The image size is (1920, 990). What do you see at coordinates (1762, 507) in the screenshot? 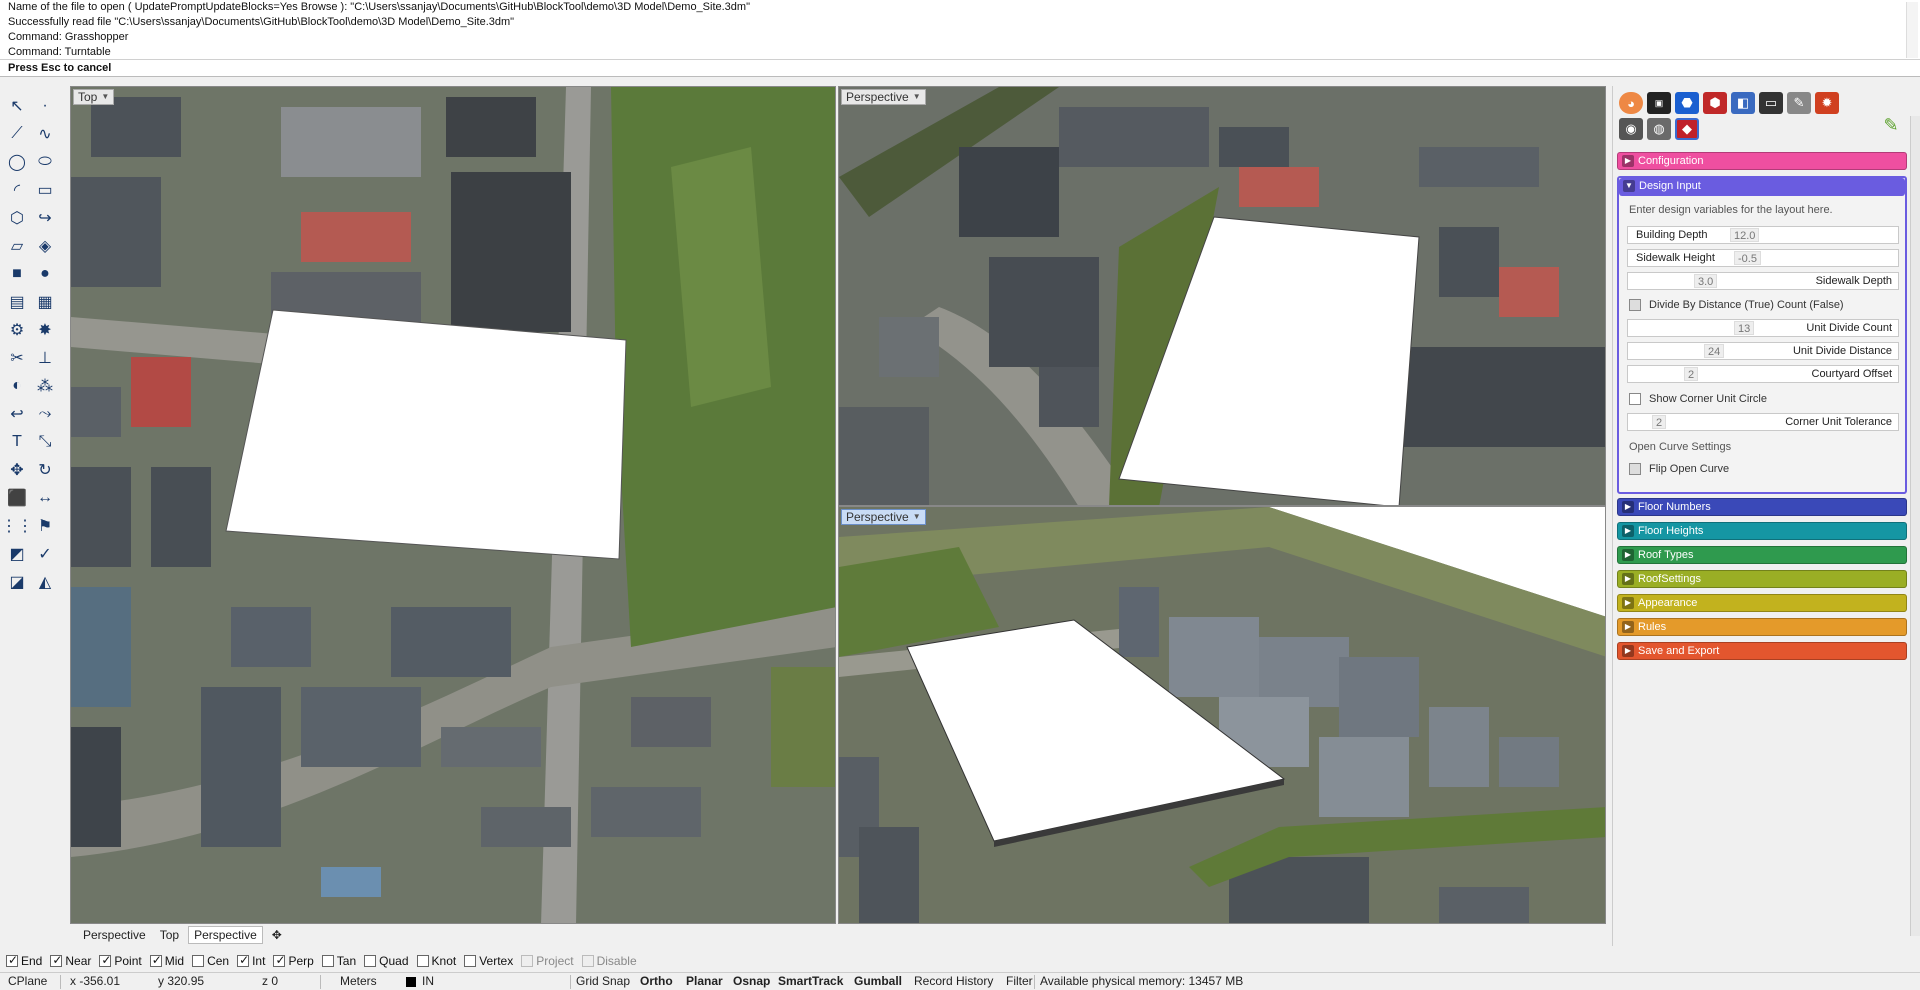
I see `section-floor-numbers: ▶ Floor Numbers` at bounding box center [1762, 507].